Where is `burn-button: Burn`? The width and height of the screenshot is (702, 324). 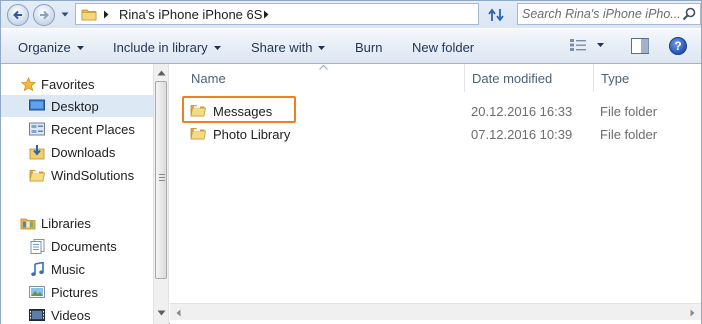 burn-button: Burn is located at coordinates (368, 47).